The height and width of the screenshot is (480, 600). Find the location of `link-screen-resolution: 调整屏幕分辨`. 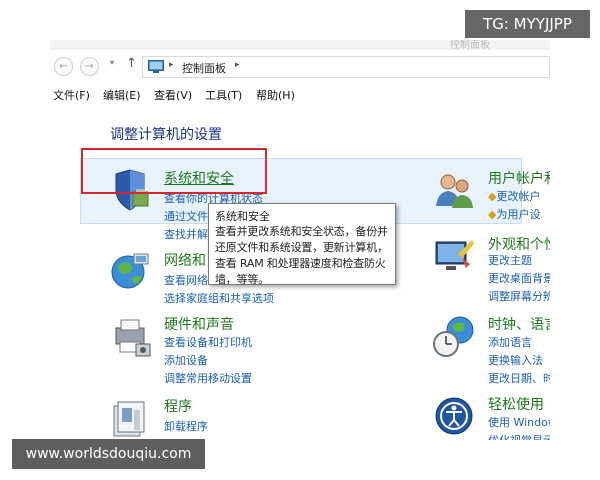

link-screen-resolution: 调整屏幕分辨 is located at coordinates (519, 296).